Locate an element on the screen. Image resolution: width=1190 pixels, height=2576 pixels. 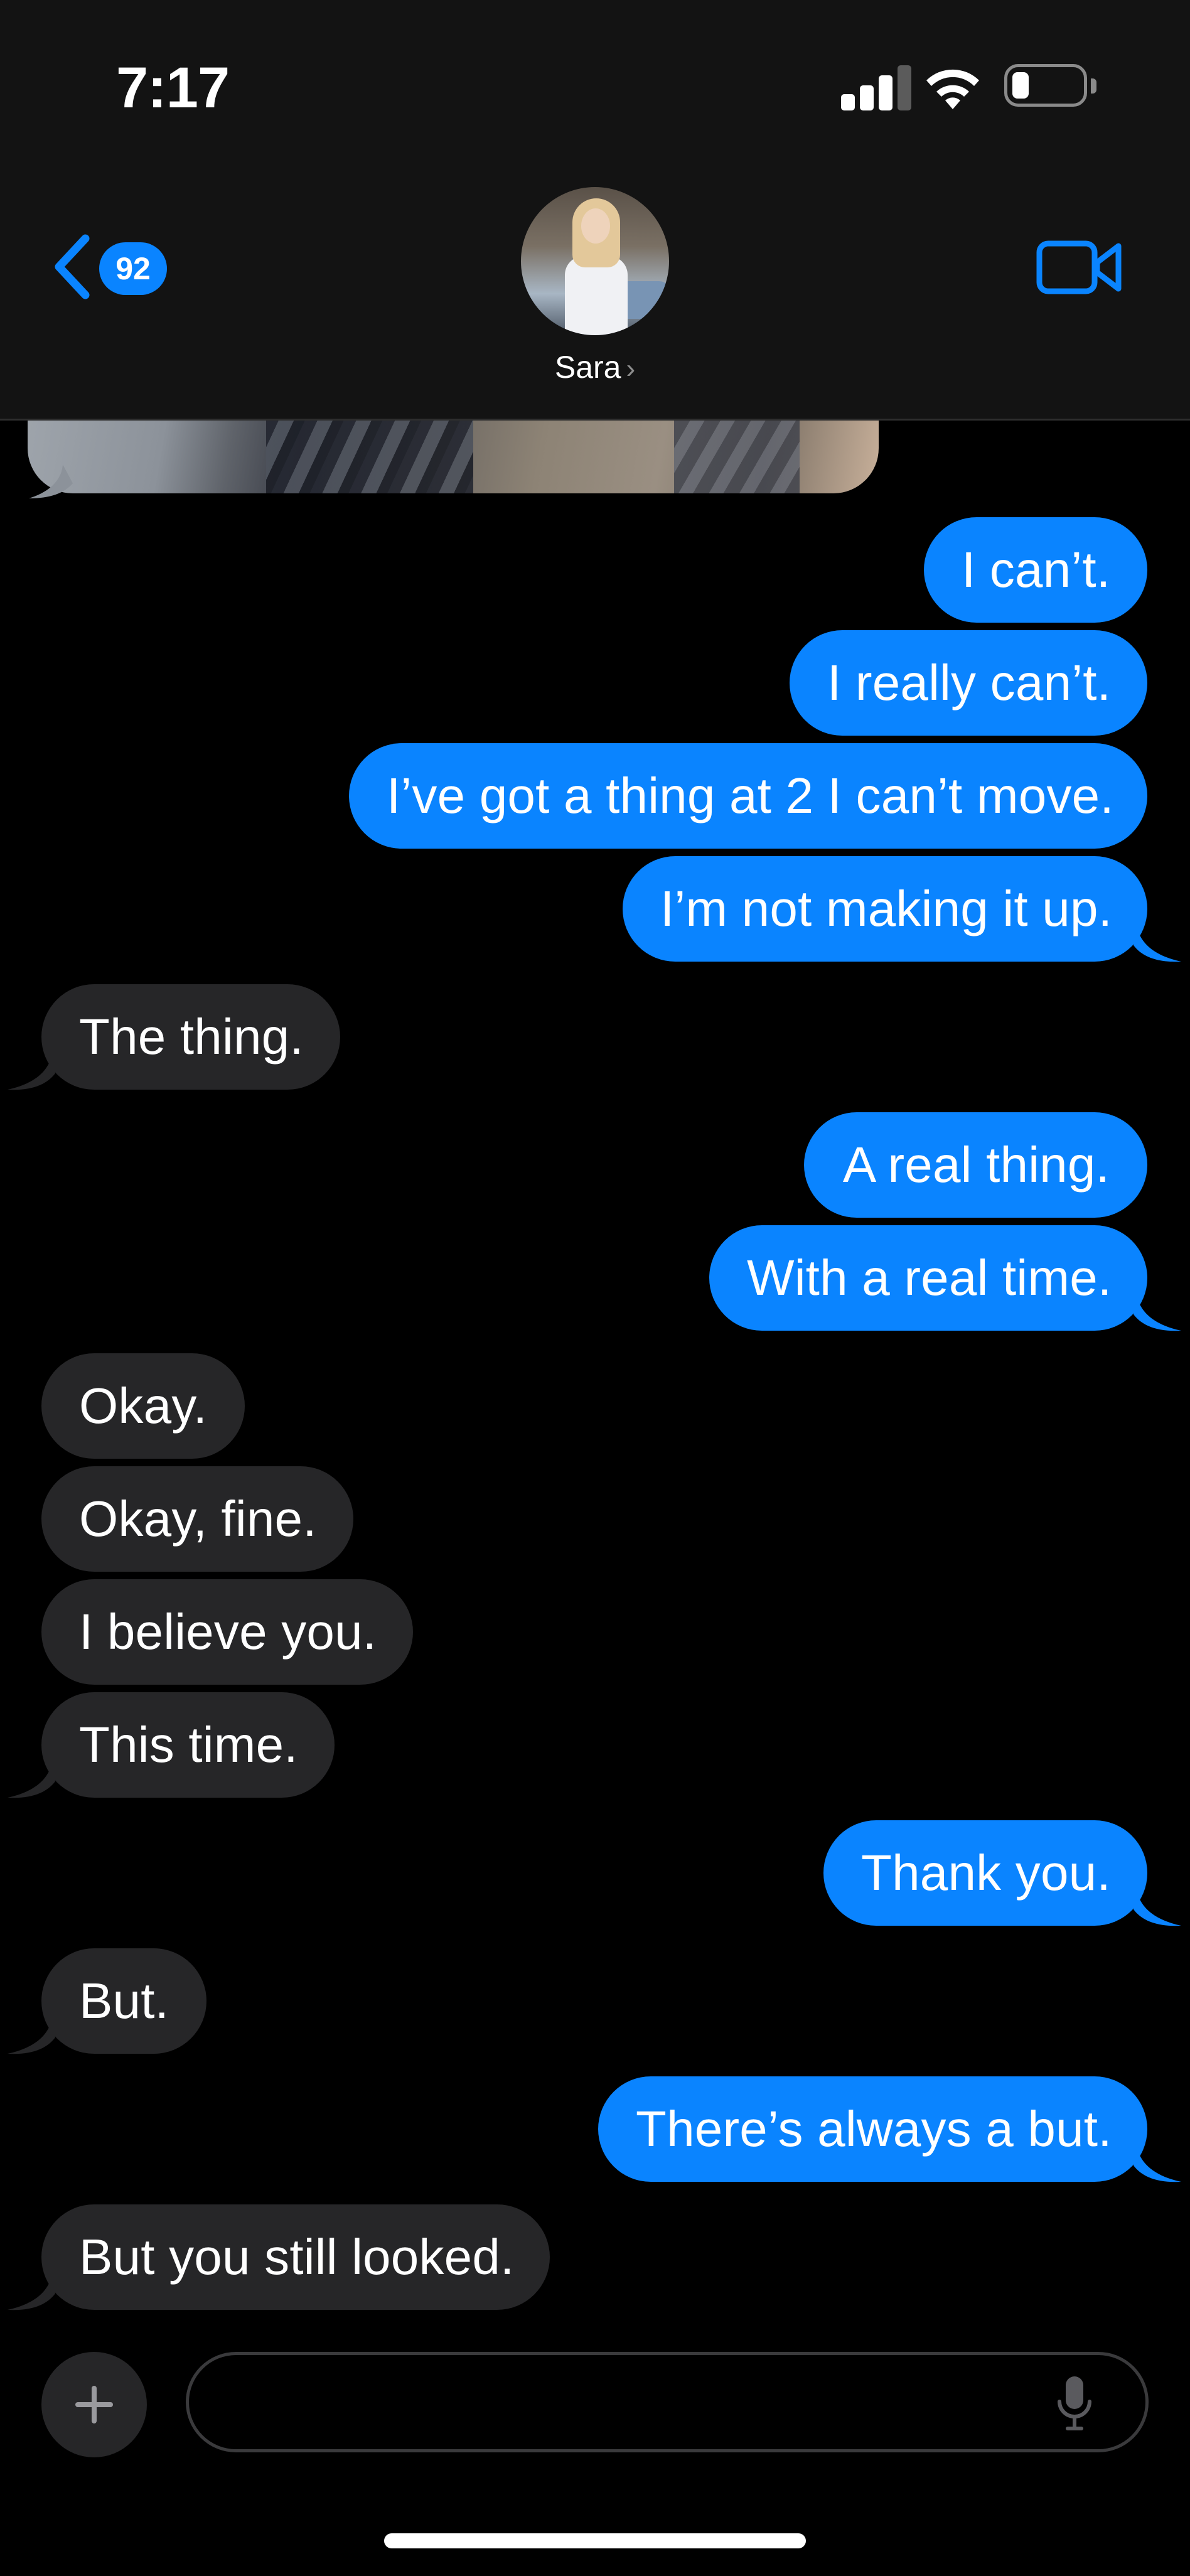
unread-count-badge: 92 is located at coordinates (133, 268).